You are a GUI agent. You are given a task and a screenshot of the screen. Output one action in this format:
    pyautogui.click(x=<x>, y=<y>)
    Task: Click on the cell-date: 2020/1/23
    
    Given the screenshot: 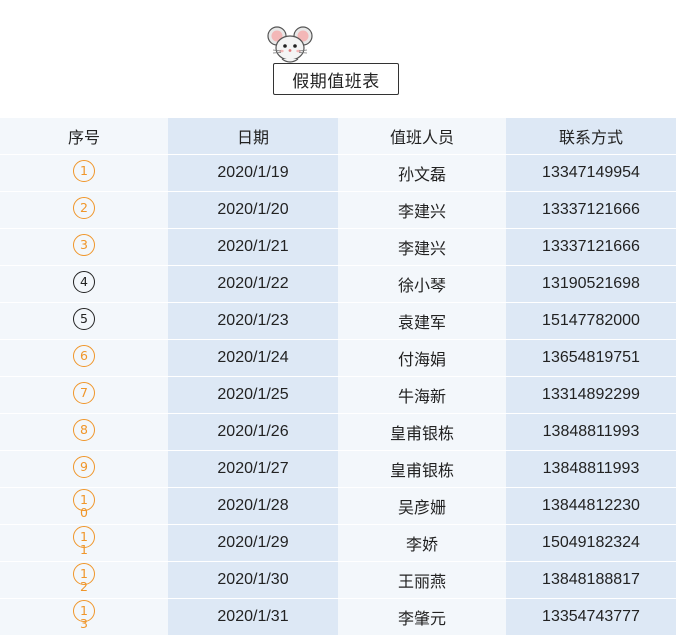 What is the action you would take?
    pyautogui.click(x=253, y=321)
    